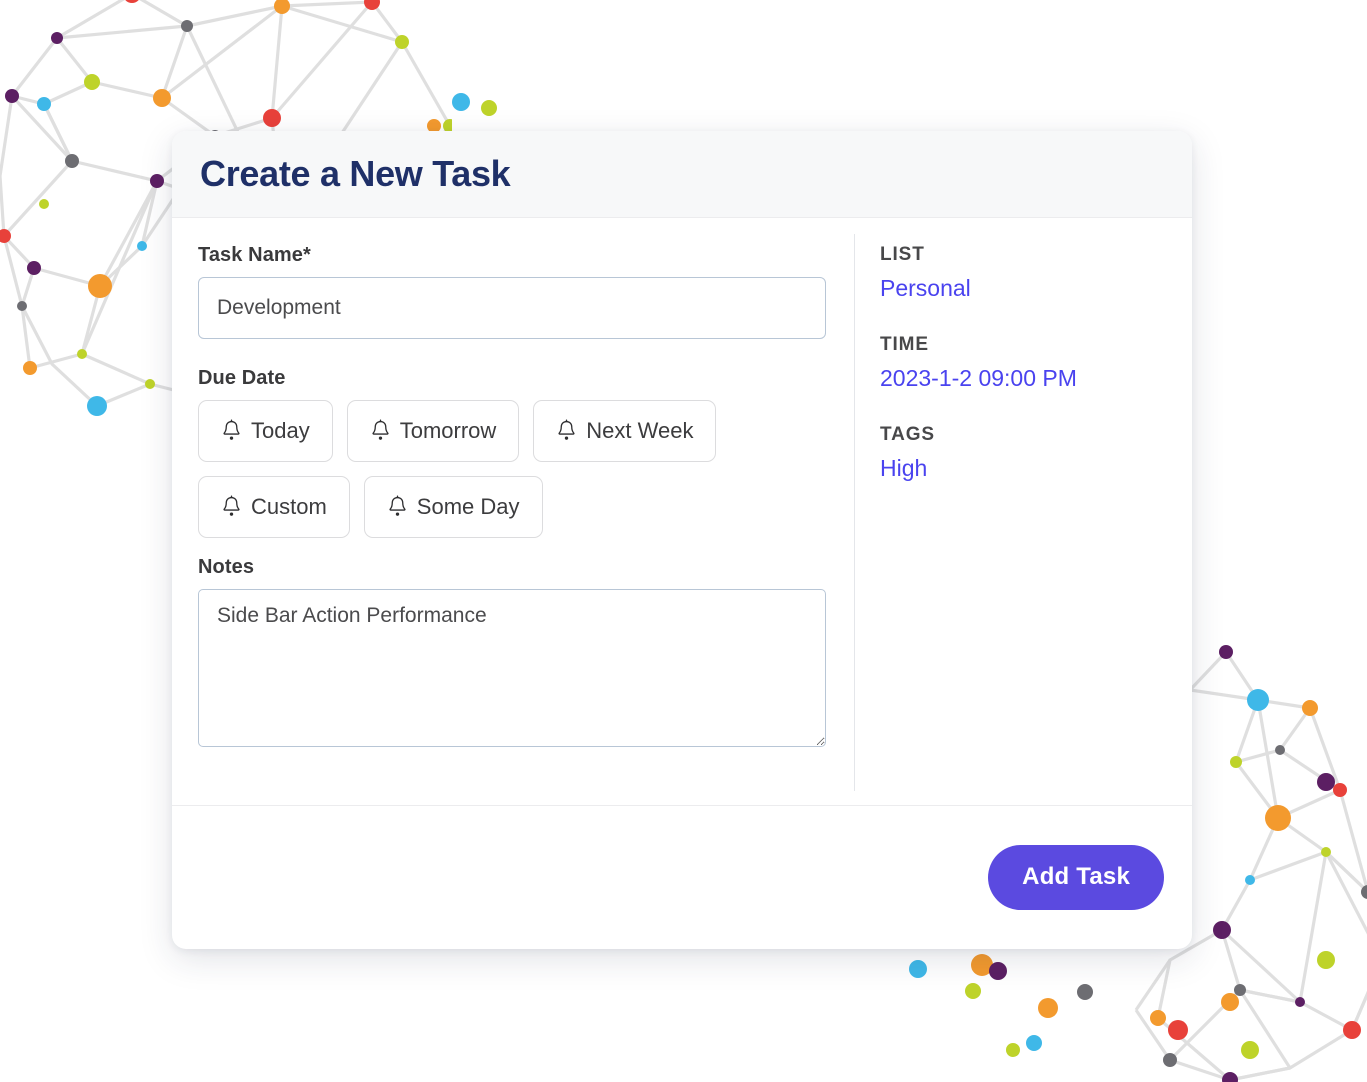  I want to click on list-value: Personal, so click(1026, 288).